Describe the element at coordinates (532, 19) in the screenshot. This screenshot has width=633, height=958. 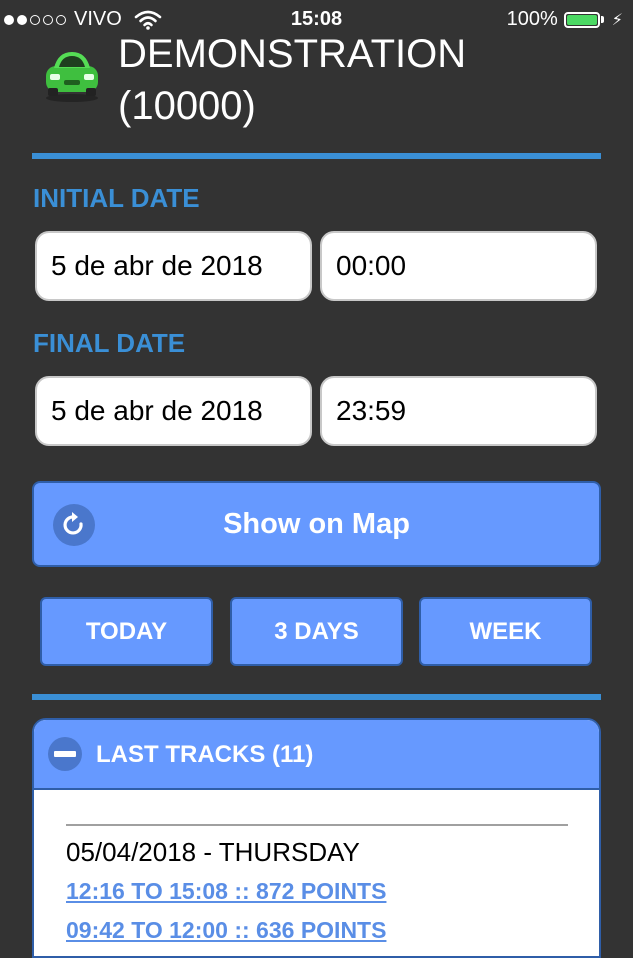
I see `battery-percent: 100%` at that location.